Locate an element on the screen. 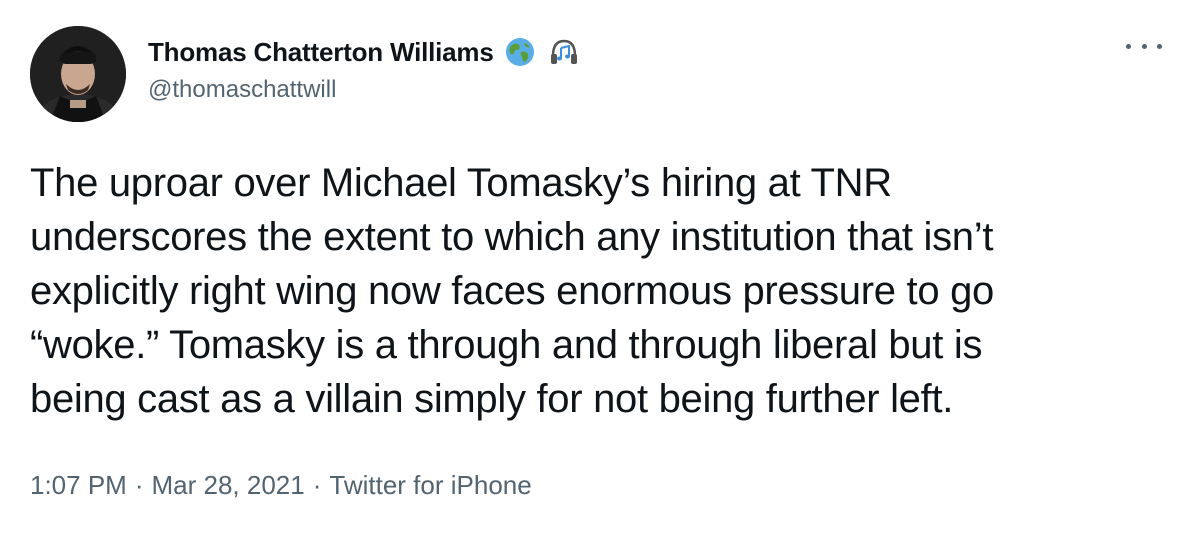  more-options-icon is located at coordinates (1144, 46).